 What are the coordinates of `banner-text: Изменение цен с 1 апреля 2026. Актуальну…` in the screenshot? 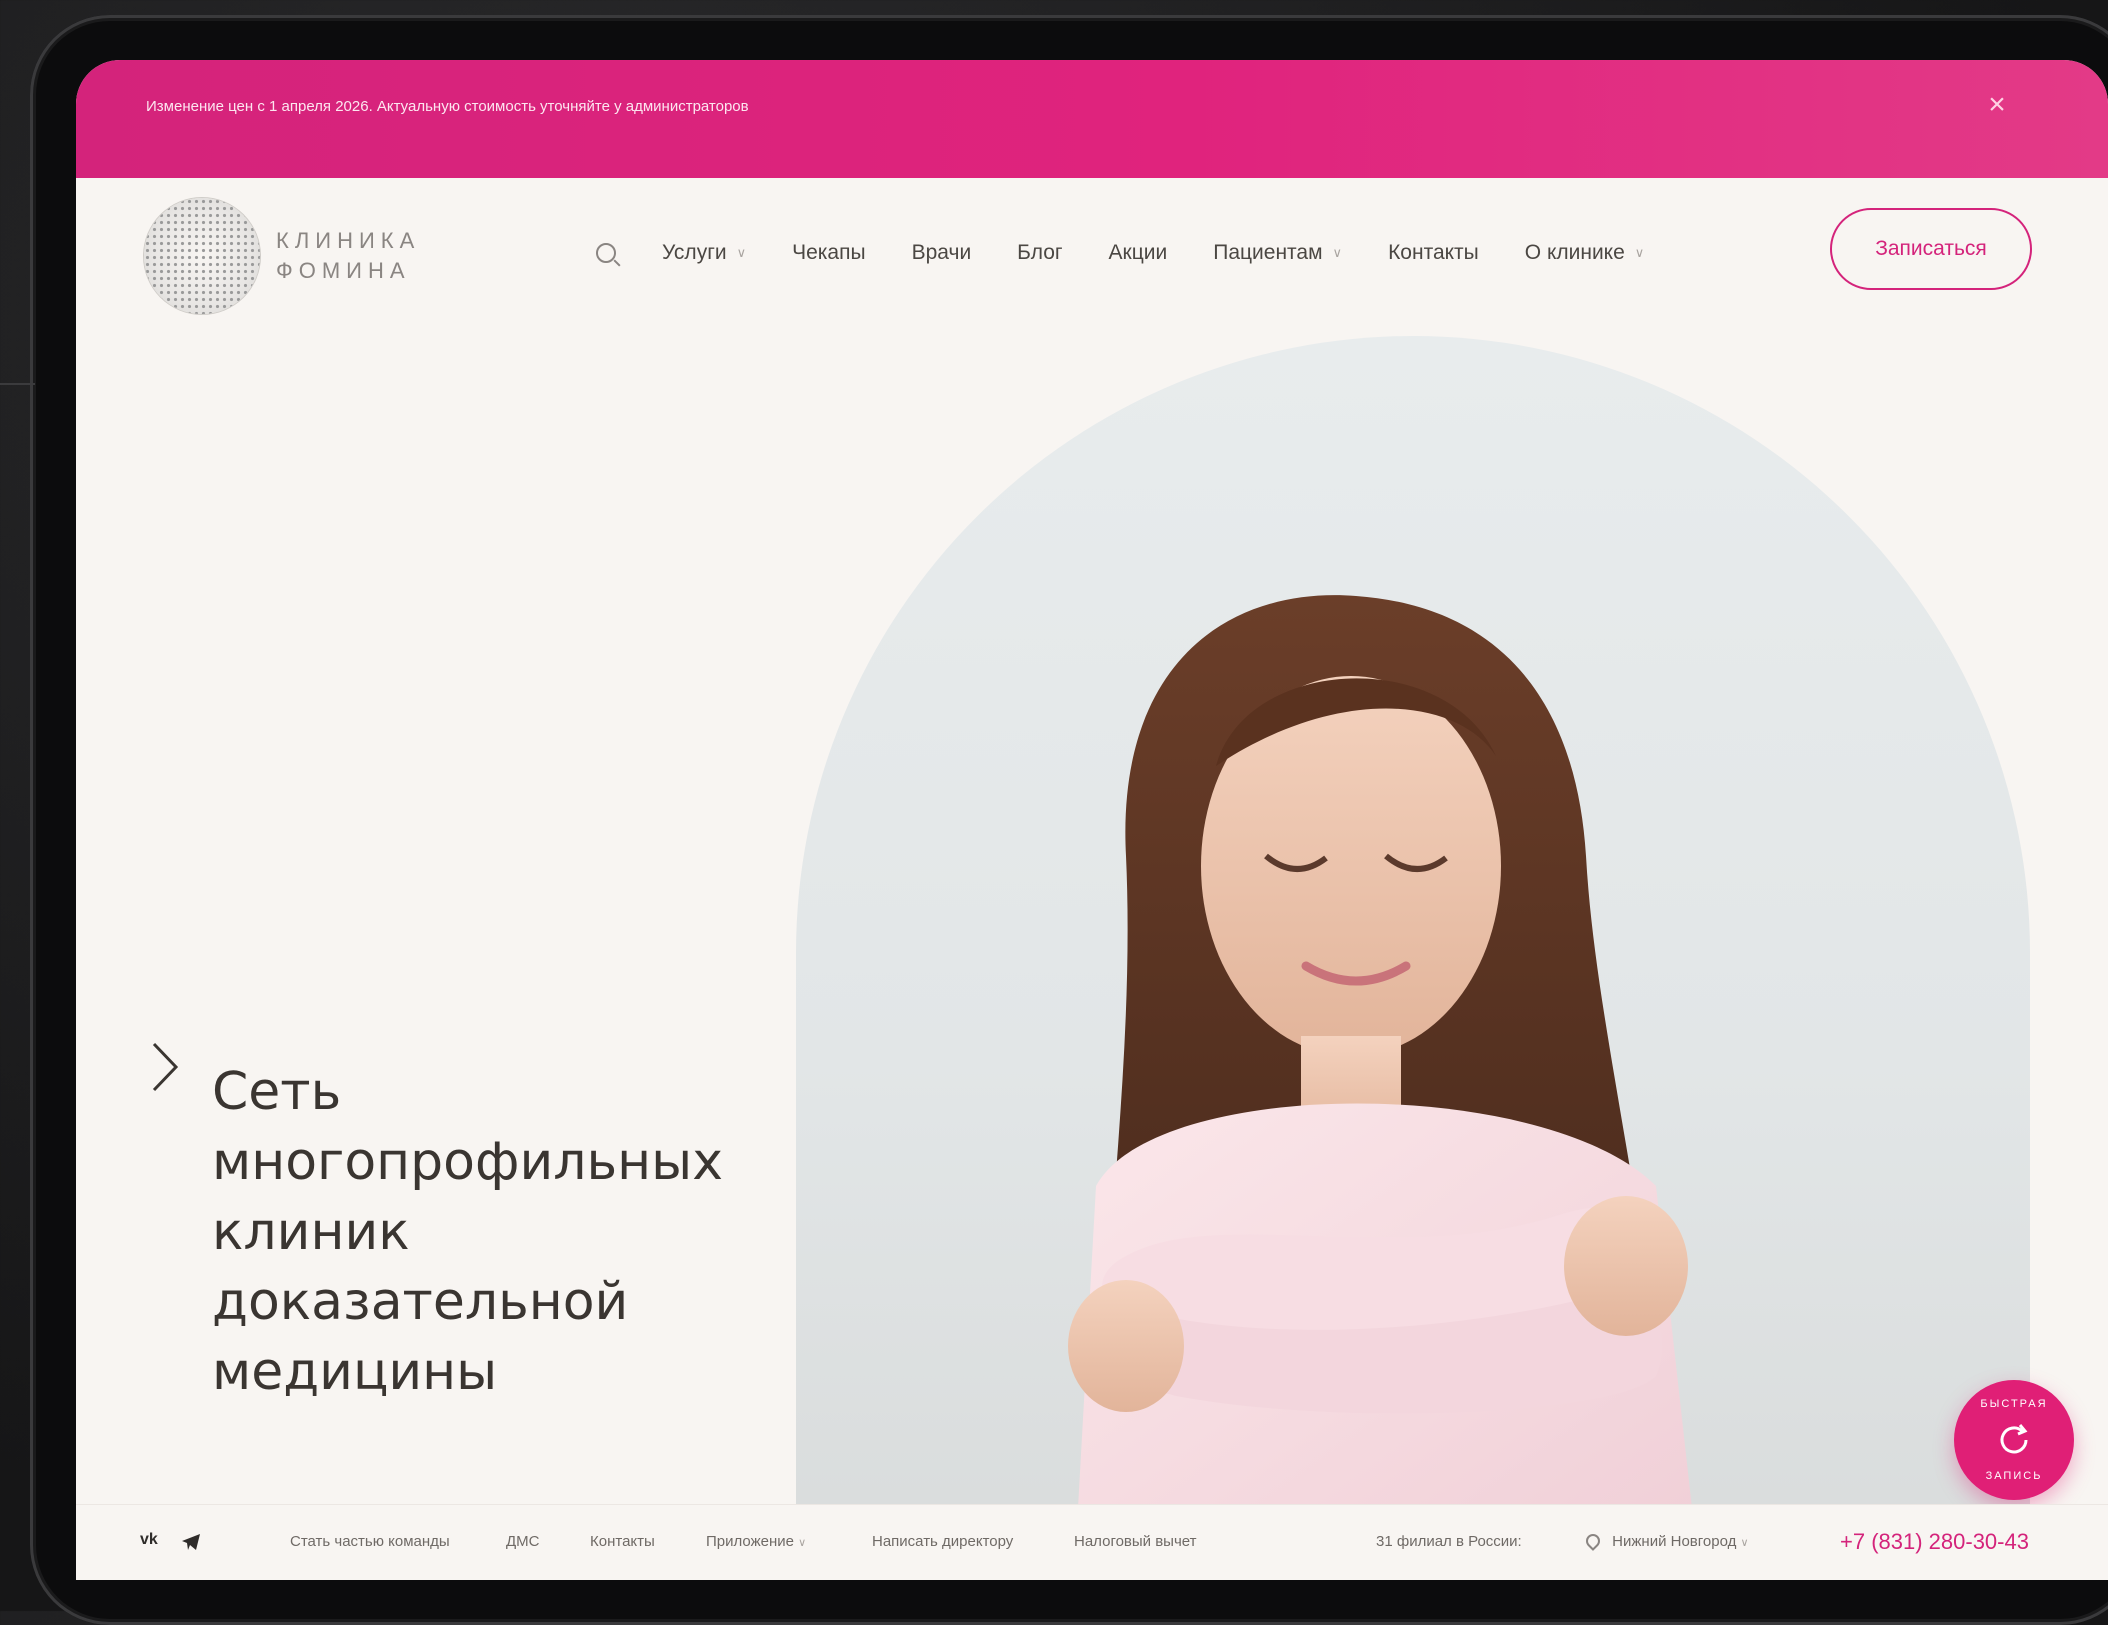 It's located at (447, 106).